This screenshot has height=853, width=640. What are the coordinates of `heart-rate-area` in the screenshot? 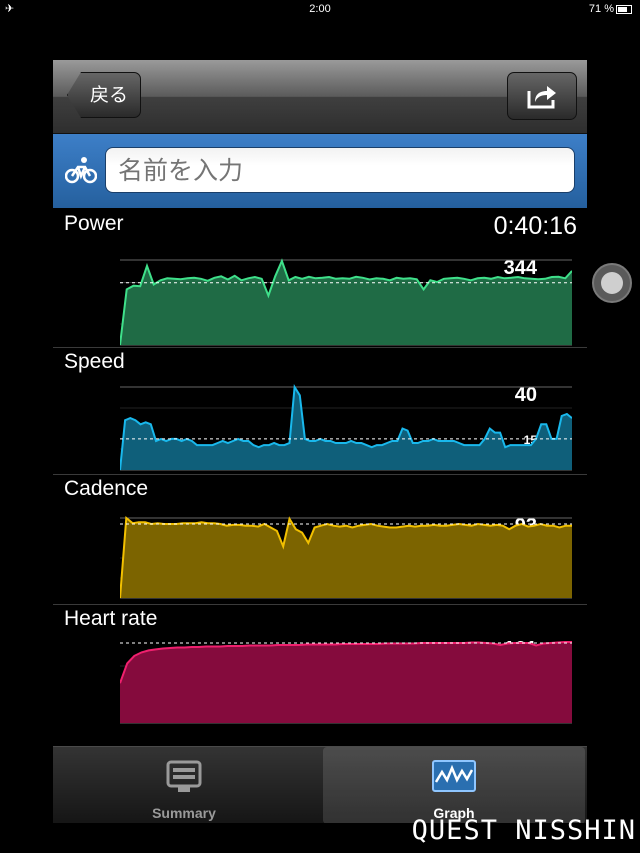 It's located at (346, 682).